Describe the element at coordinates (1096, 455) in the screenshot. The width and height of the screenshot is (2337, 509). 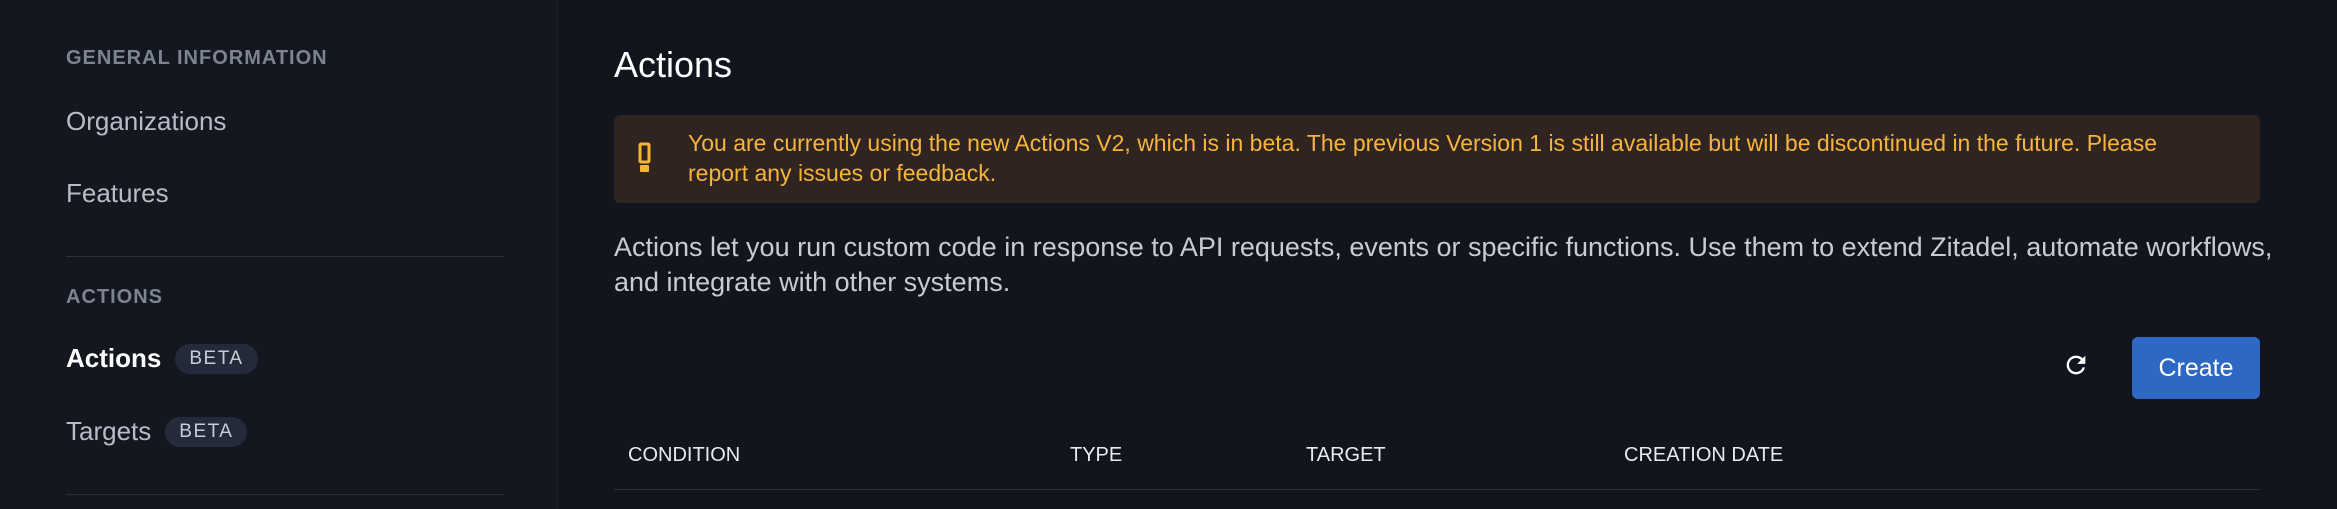
I see `column-header-type: TYPE` at that location.